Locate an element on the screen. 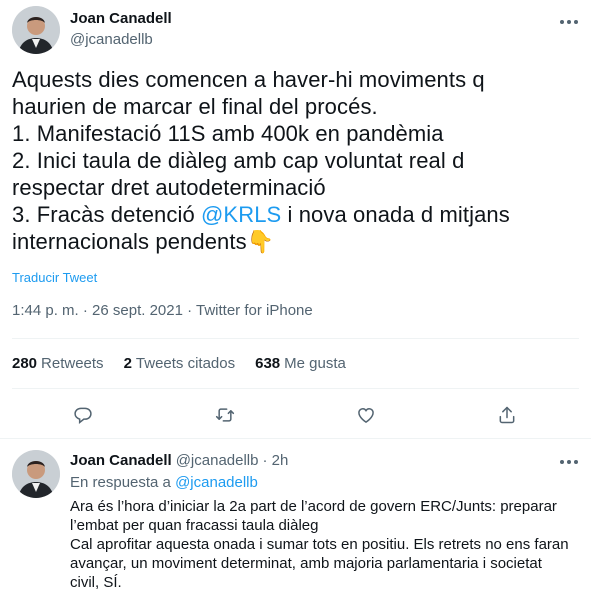 This screenshot has width=591, height=600. tweet-stats: 280 Retweets 2 Tweets citados 638 Me gusta is located at coordinates (179, 363).